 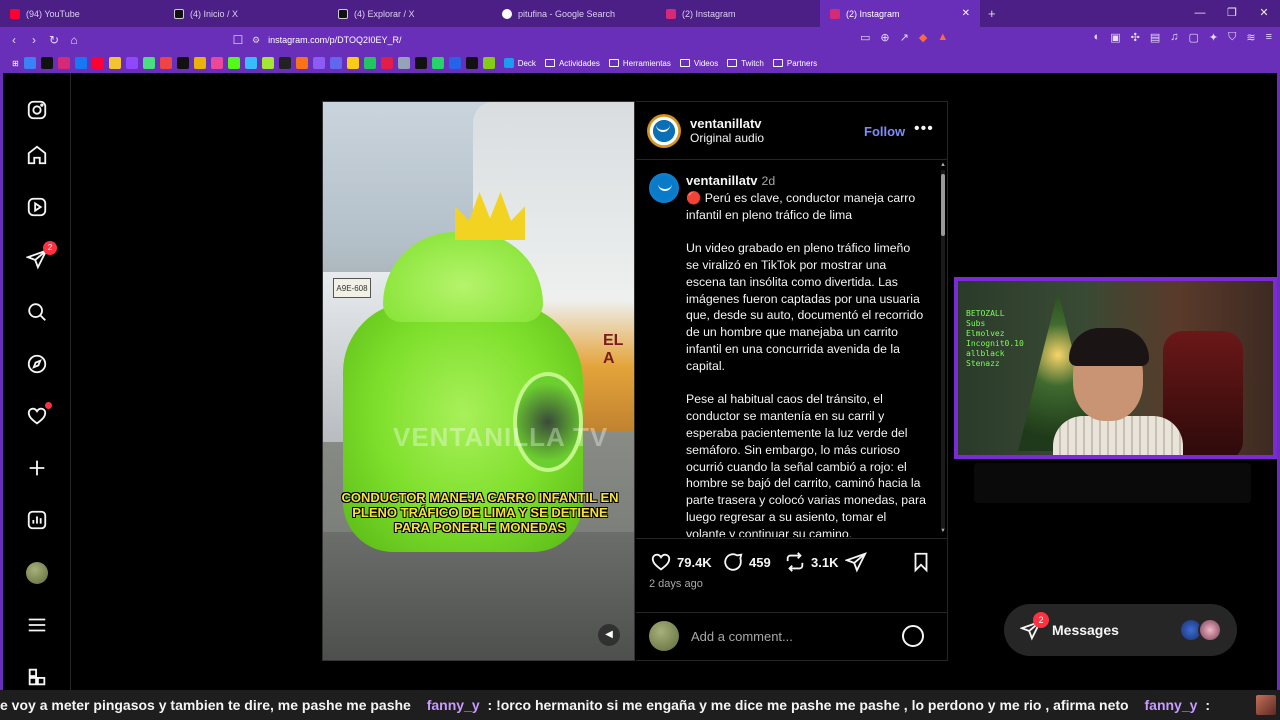 What do you see at coordinates (913, 636) in the screenshot?
I see `emoji-icon` at bounding box center [913, 636].